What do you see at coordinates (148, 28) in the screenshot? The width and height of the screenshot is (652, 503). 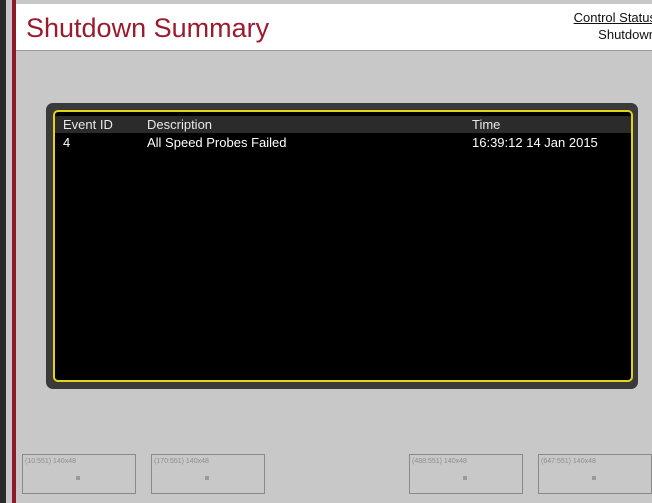 I see `page-title: Shutdown Summary` at bounding box center [148, 28].